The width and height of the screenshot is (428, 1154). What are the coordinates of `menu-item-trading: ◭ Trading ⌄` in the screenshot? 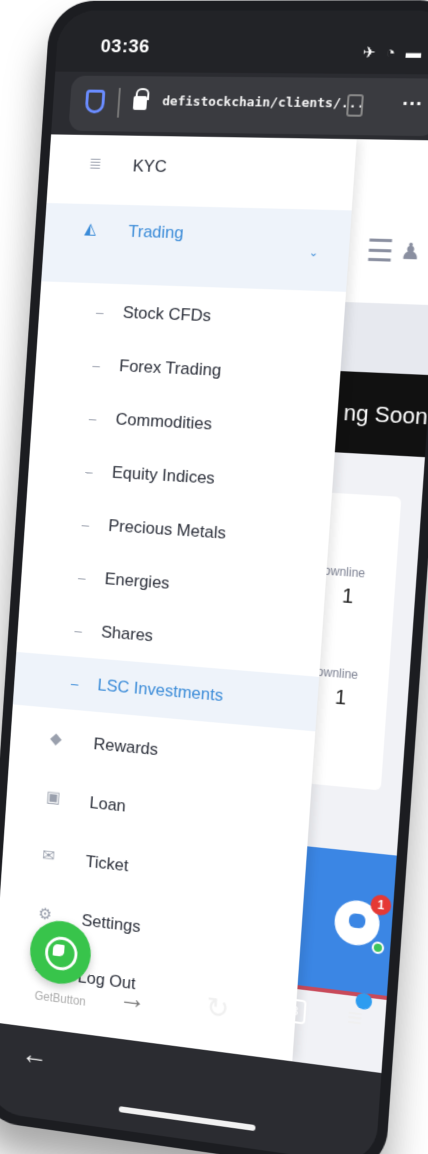 It's located at (196, 247).